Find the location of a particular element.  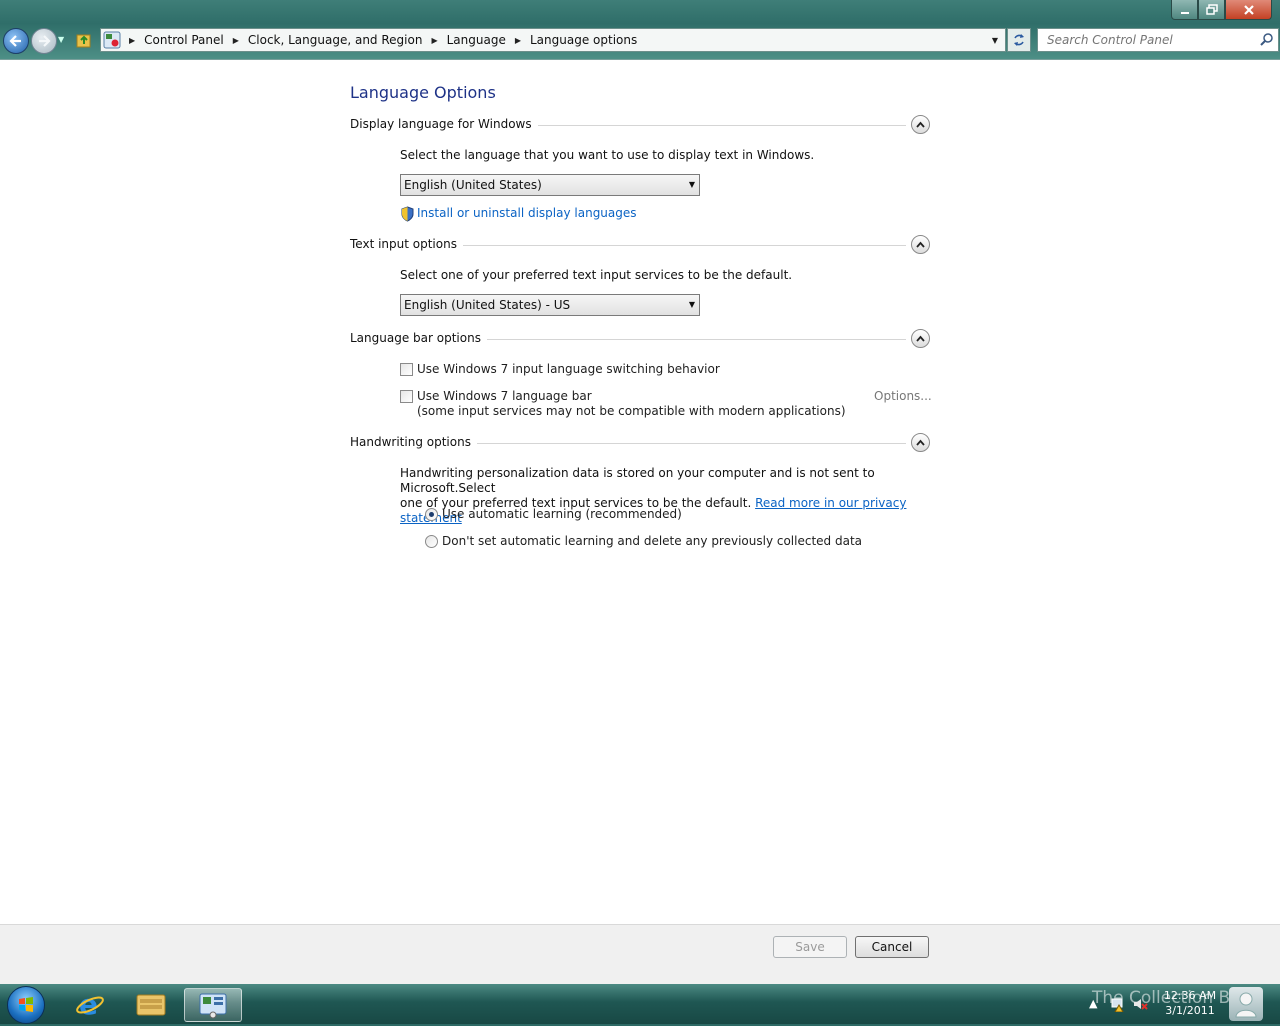

restore-button is located at coordinates (1211, 10).